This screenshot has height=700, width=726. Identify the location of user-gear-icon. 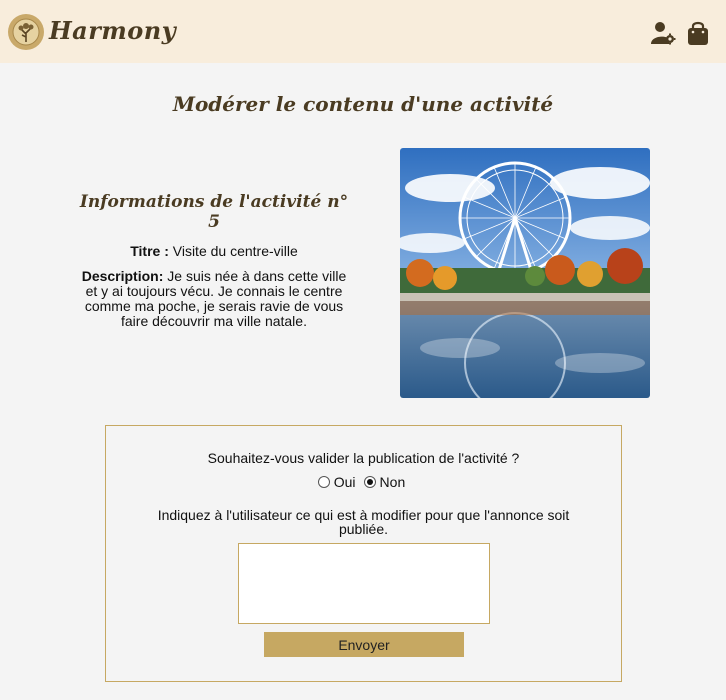
(663, 33).